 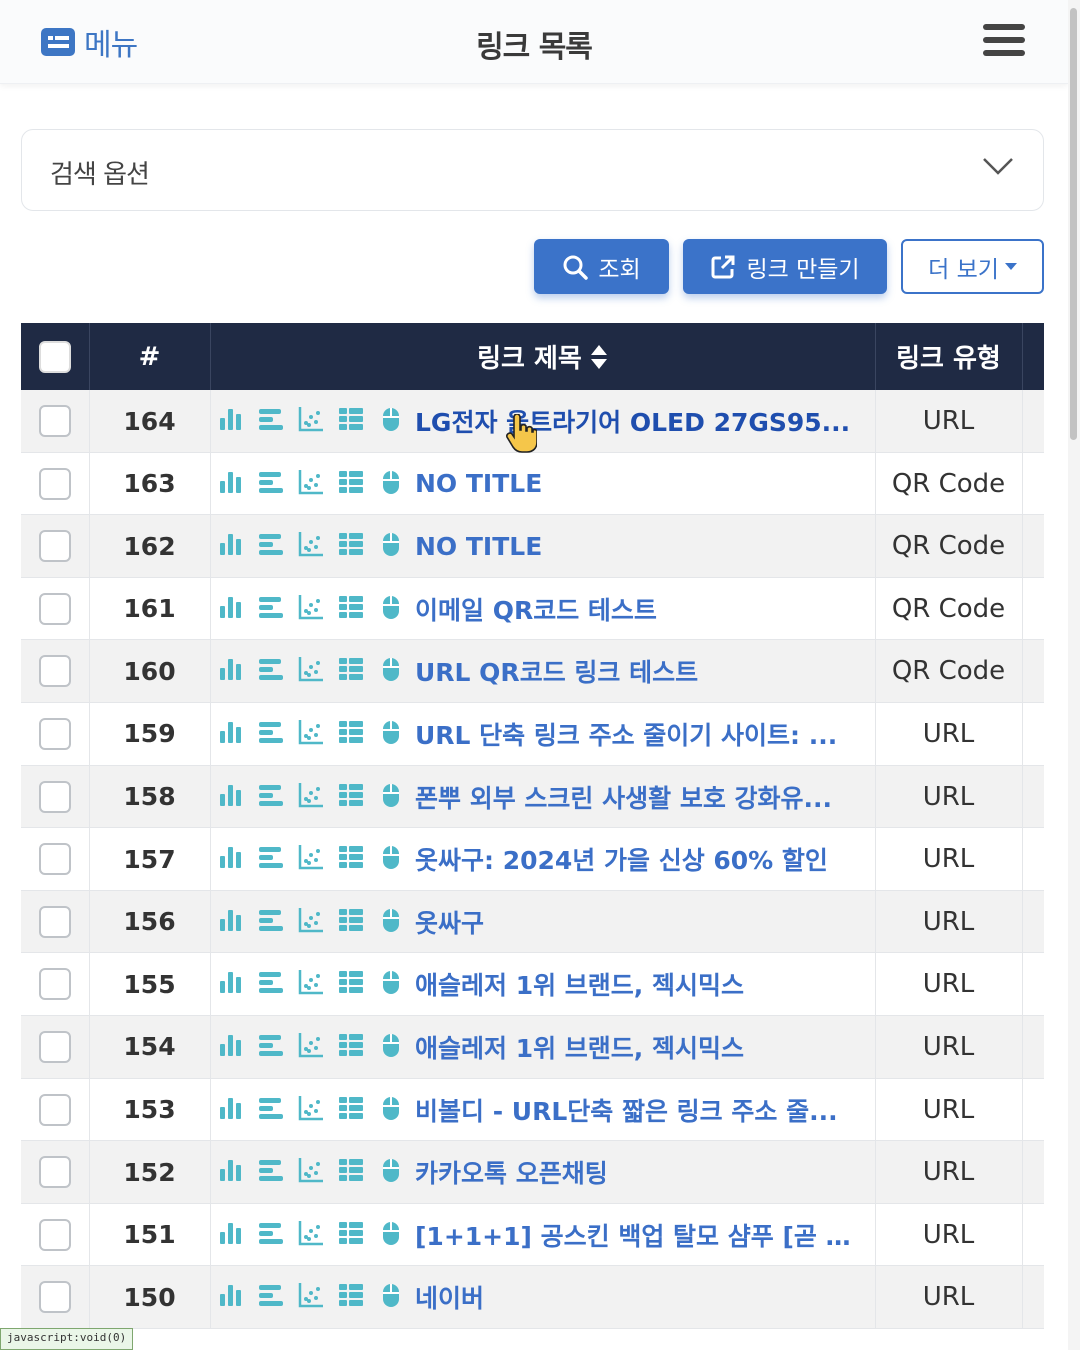 I want to click on table-row: 157 옷싸구: 2024년 가을 신상 60% 할인 URL, so click(x=532, y=859).